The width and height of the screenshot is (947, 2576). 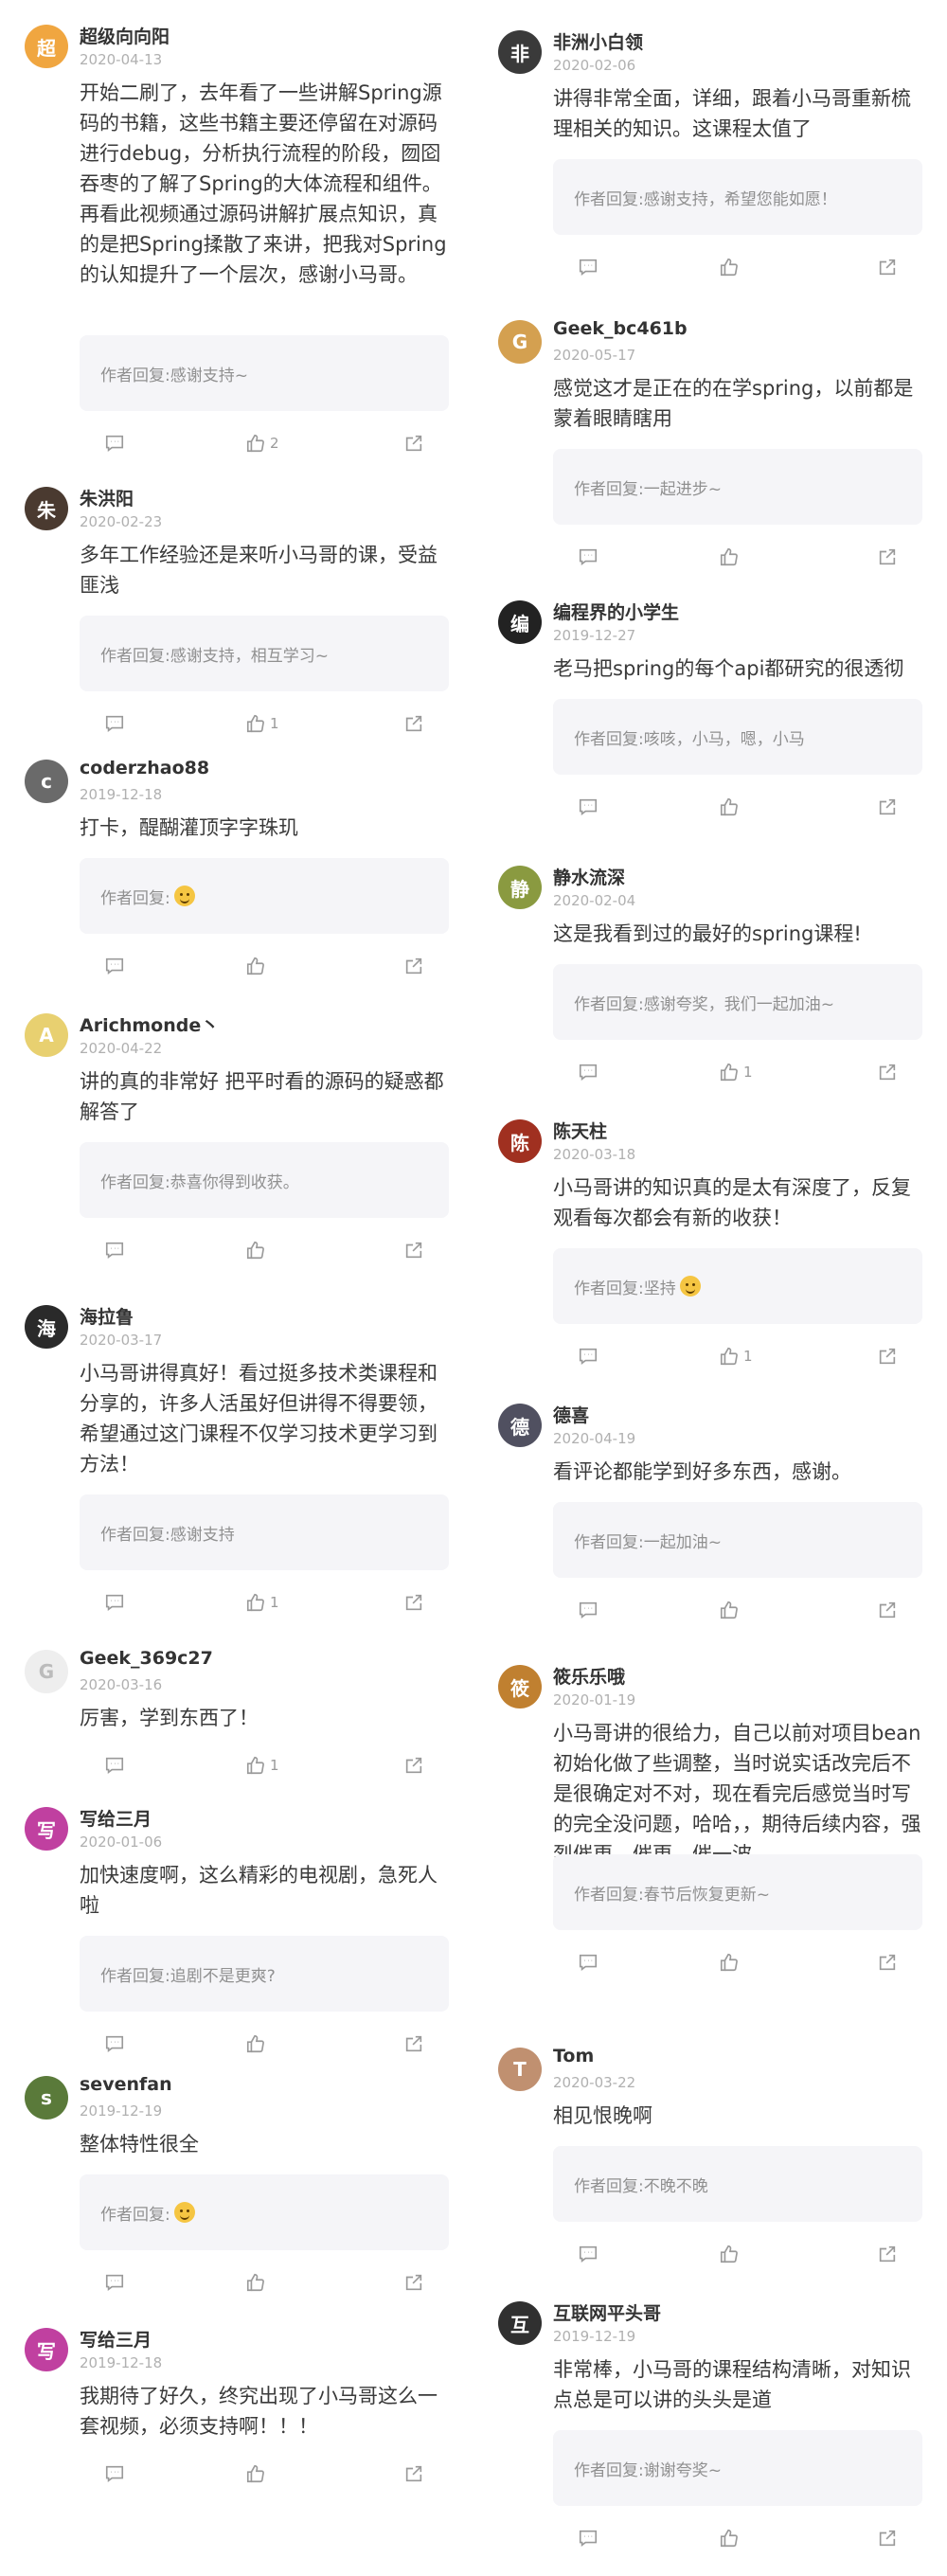 I want to click on user-name: 海拉鲁, so click(x=107, y=1316).